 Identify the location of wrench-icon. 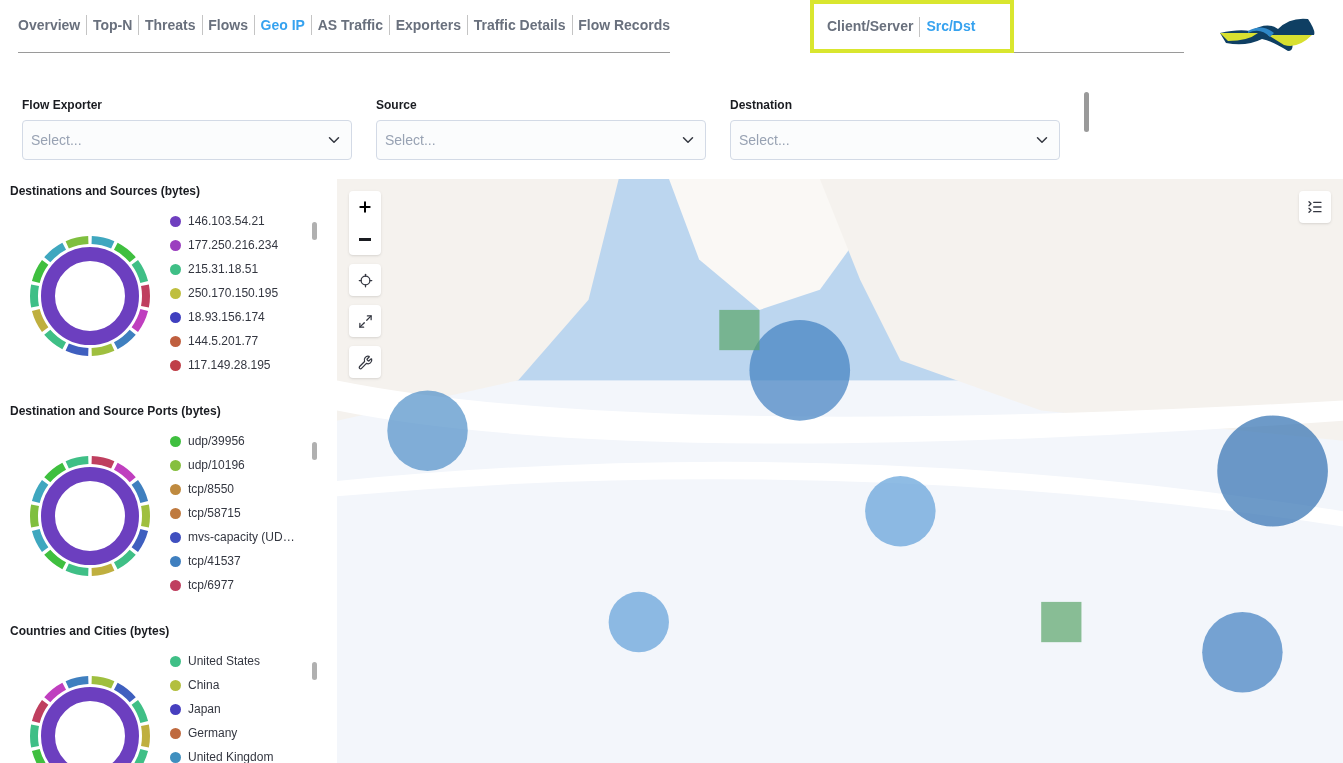
(365, 362).